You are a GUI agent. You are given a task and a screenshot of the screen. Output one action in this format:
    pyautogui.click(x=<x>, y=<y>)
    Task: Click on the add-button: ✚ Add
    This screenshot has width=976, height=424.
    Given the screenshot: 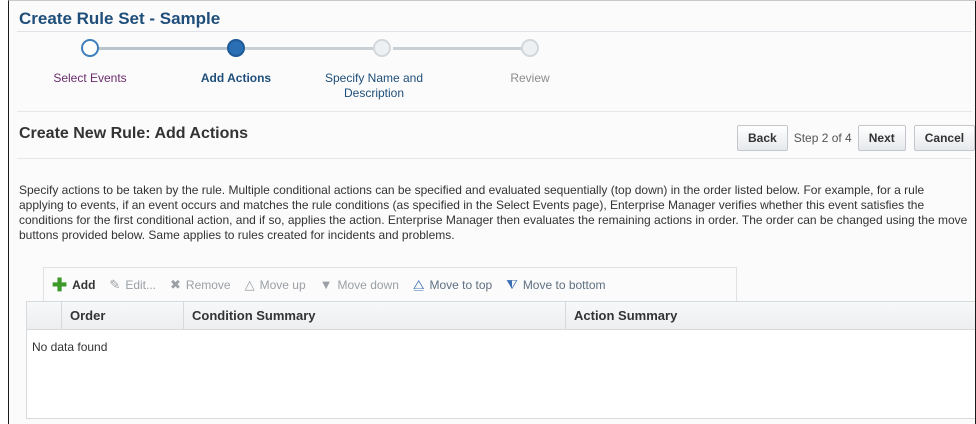 What is the action you would take?
    pyautogui.click(x=74, y=284)
    